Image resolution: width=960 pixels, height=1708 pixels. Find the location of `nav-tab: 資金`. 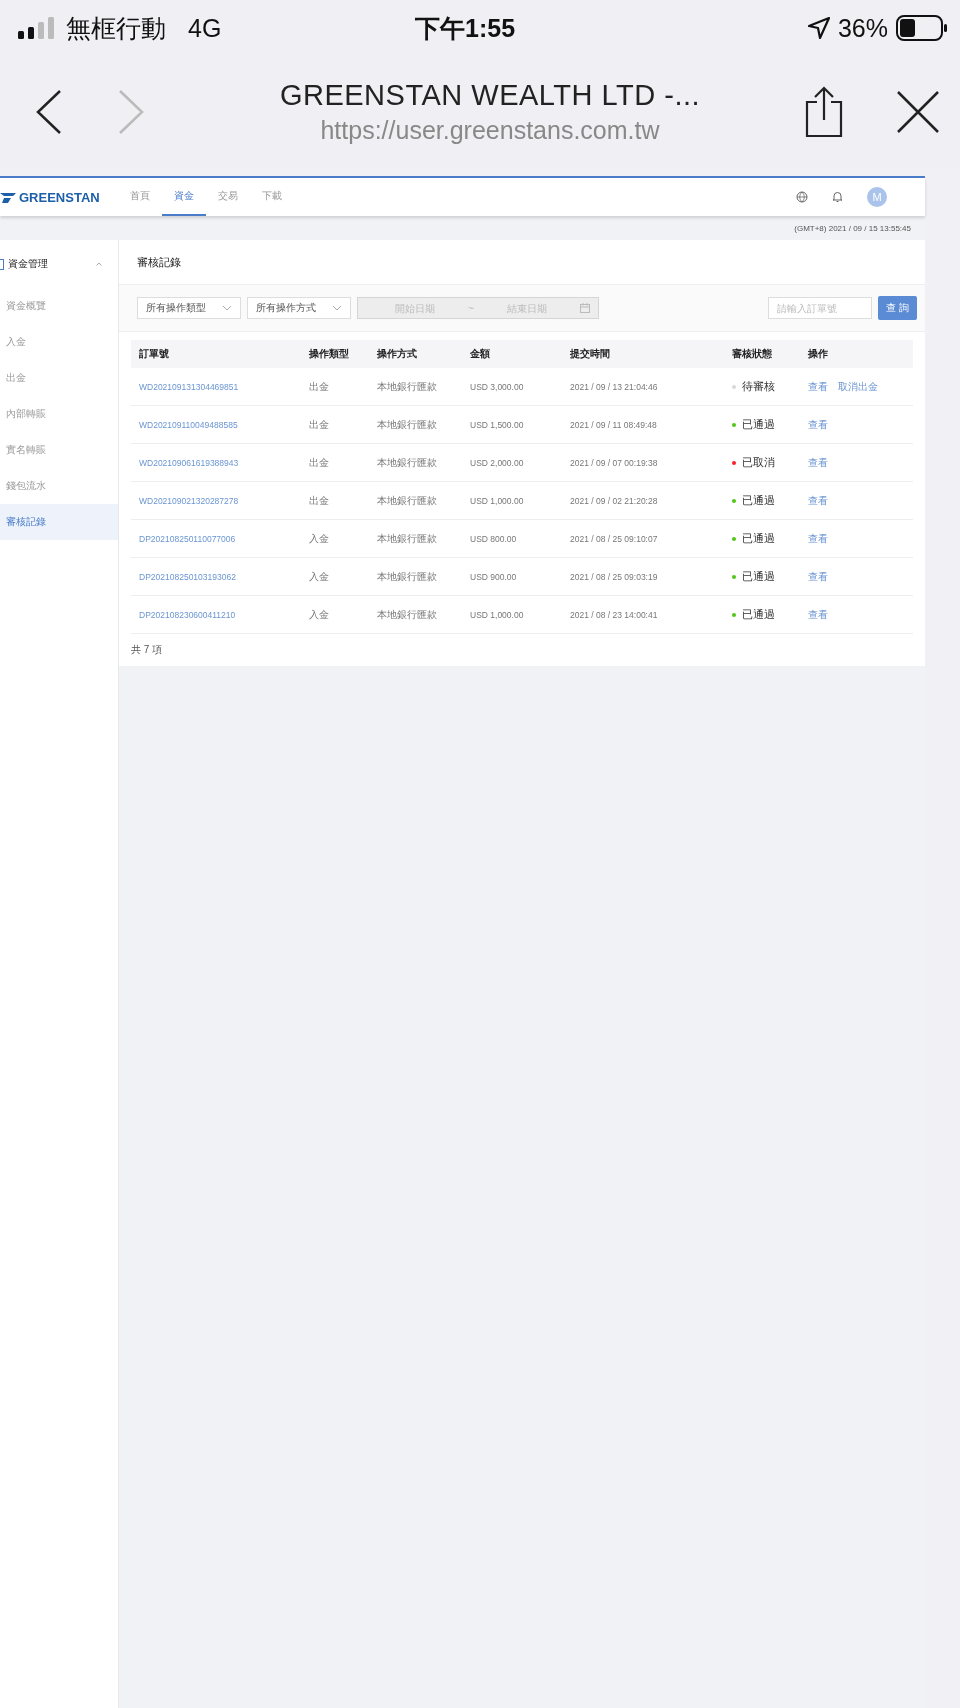

nav-tab: 資金 is located at coordinates (184, 197).